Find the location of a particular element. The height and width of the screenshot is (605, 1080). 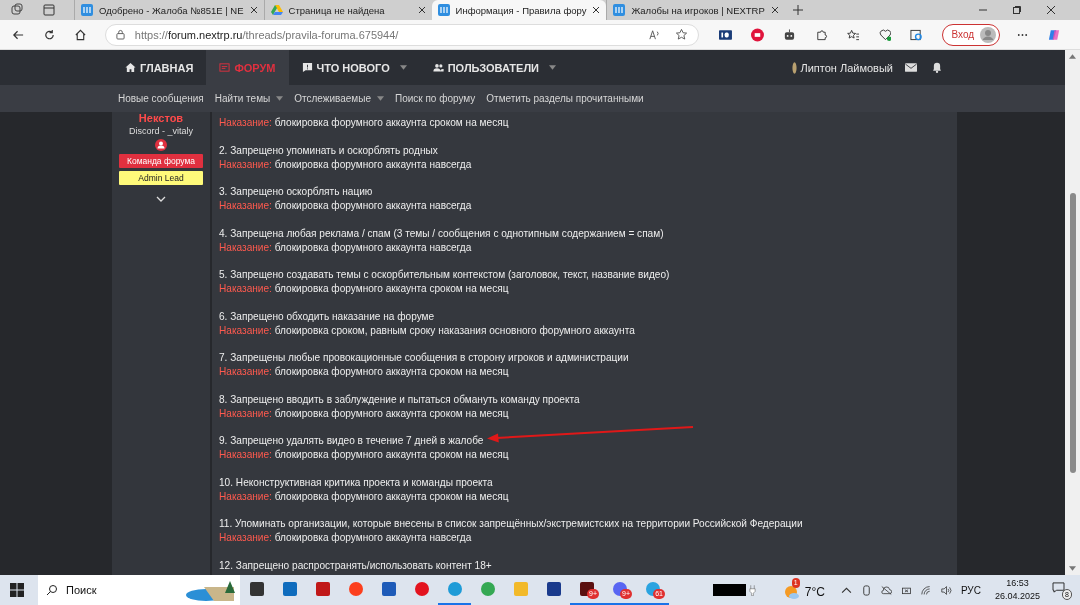

id-extension-icon is located at coordinates (725, 34).